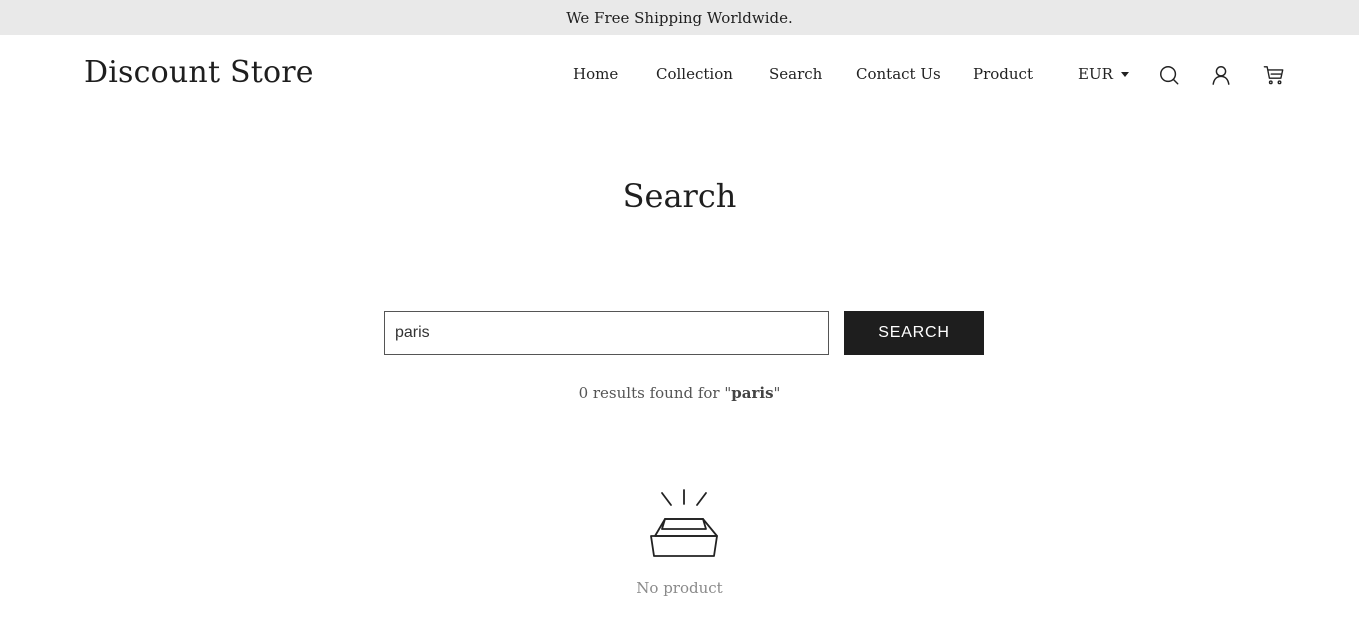 The image size is (1359, 635). Describe the element at coordinates (1169, 75) in the screenshot. I see `search-icon` at that location.